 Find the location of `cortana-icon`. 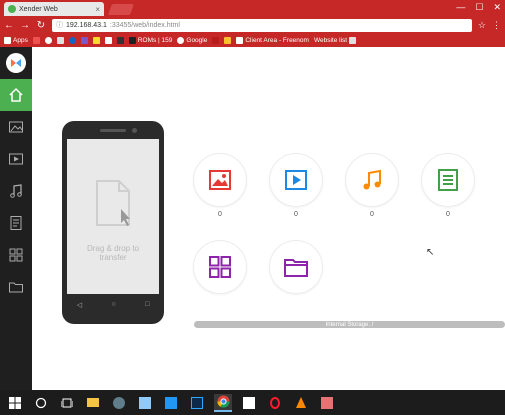

cortana-icon is located at coordinates (41, 402).